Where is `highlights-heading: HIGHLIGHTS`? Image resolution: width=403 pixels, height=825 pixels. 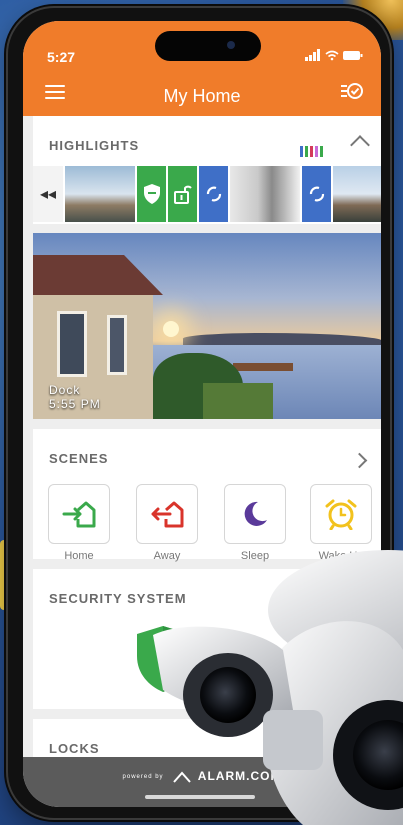 highlights-heading: HIGHLIGHTS is located at coordinates (94, 145).